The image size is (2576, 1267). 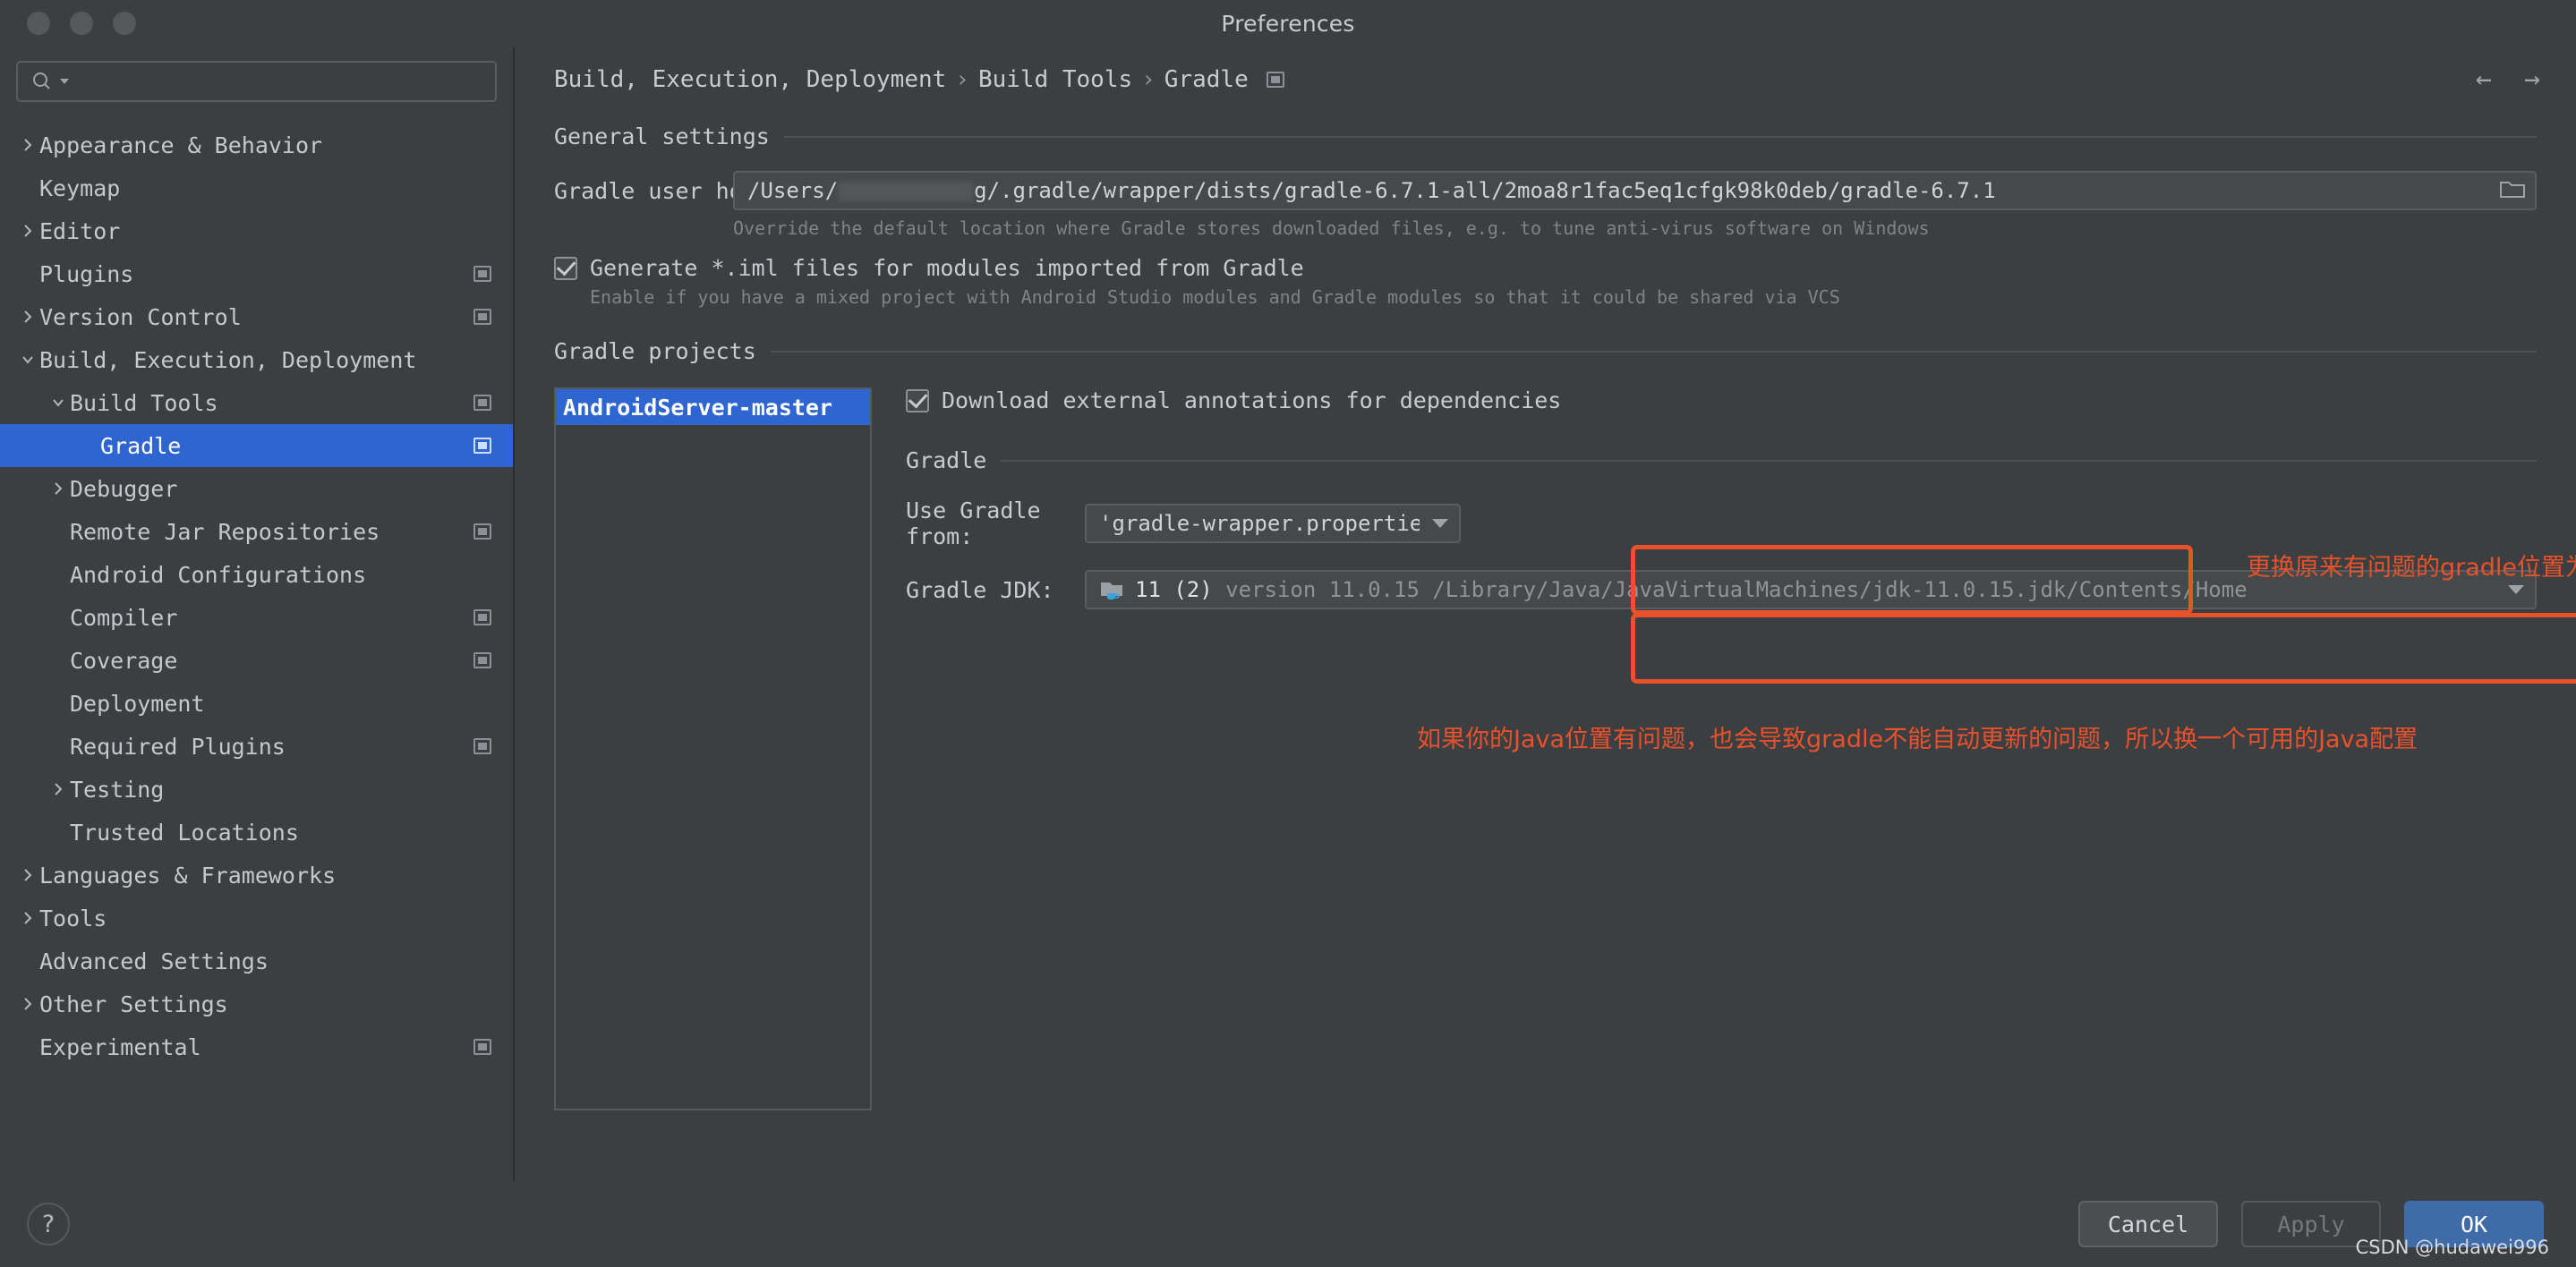 What do you see at coordinates (256, 661) in the screenshot?
I see `sidebar-item-coverage: Coverage` at bounding box center [256, 661].